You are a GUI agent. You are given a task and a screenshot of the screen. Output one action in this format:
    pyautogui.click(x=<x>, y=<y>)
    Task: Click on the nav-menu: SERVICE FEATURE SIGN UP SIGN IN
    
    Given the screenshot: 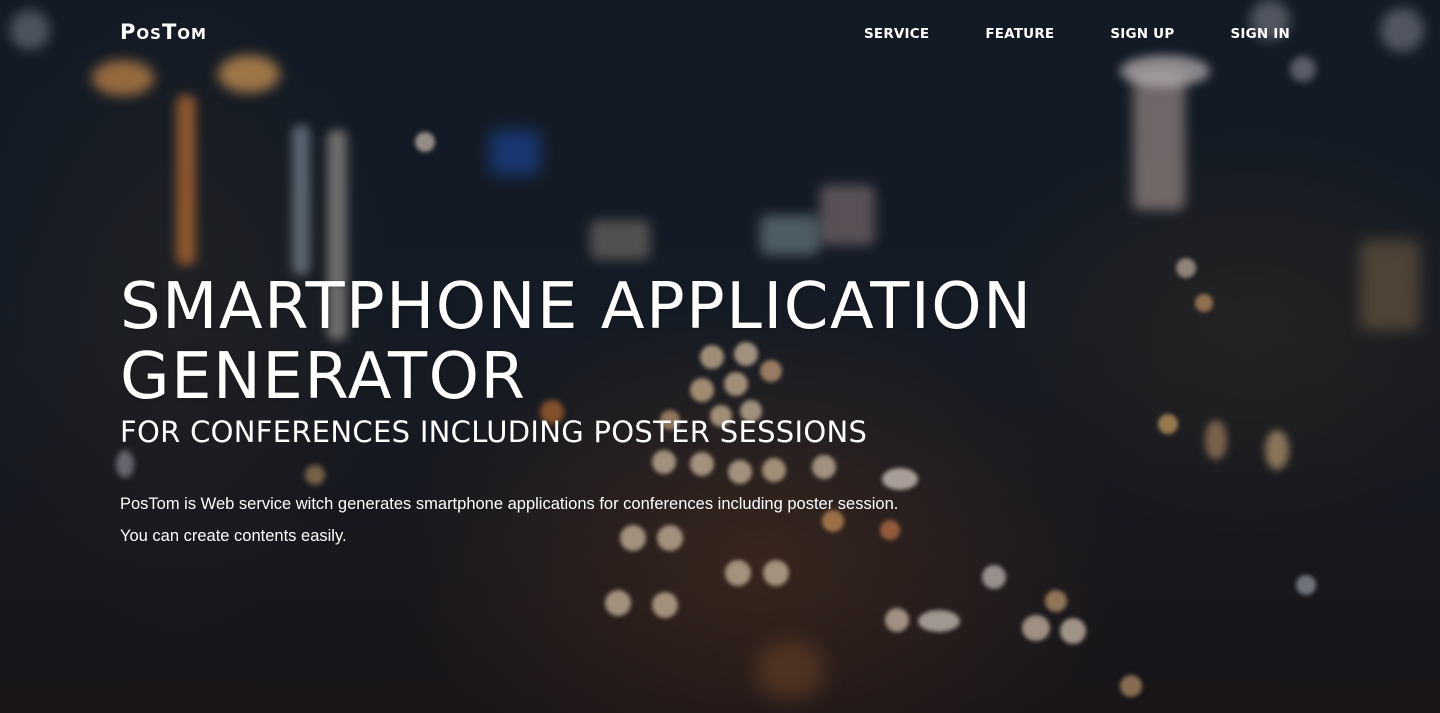 What is the action you would take?
    pyautogui.click(x=1077, y=34)
    